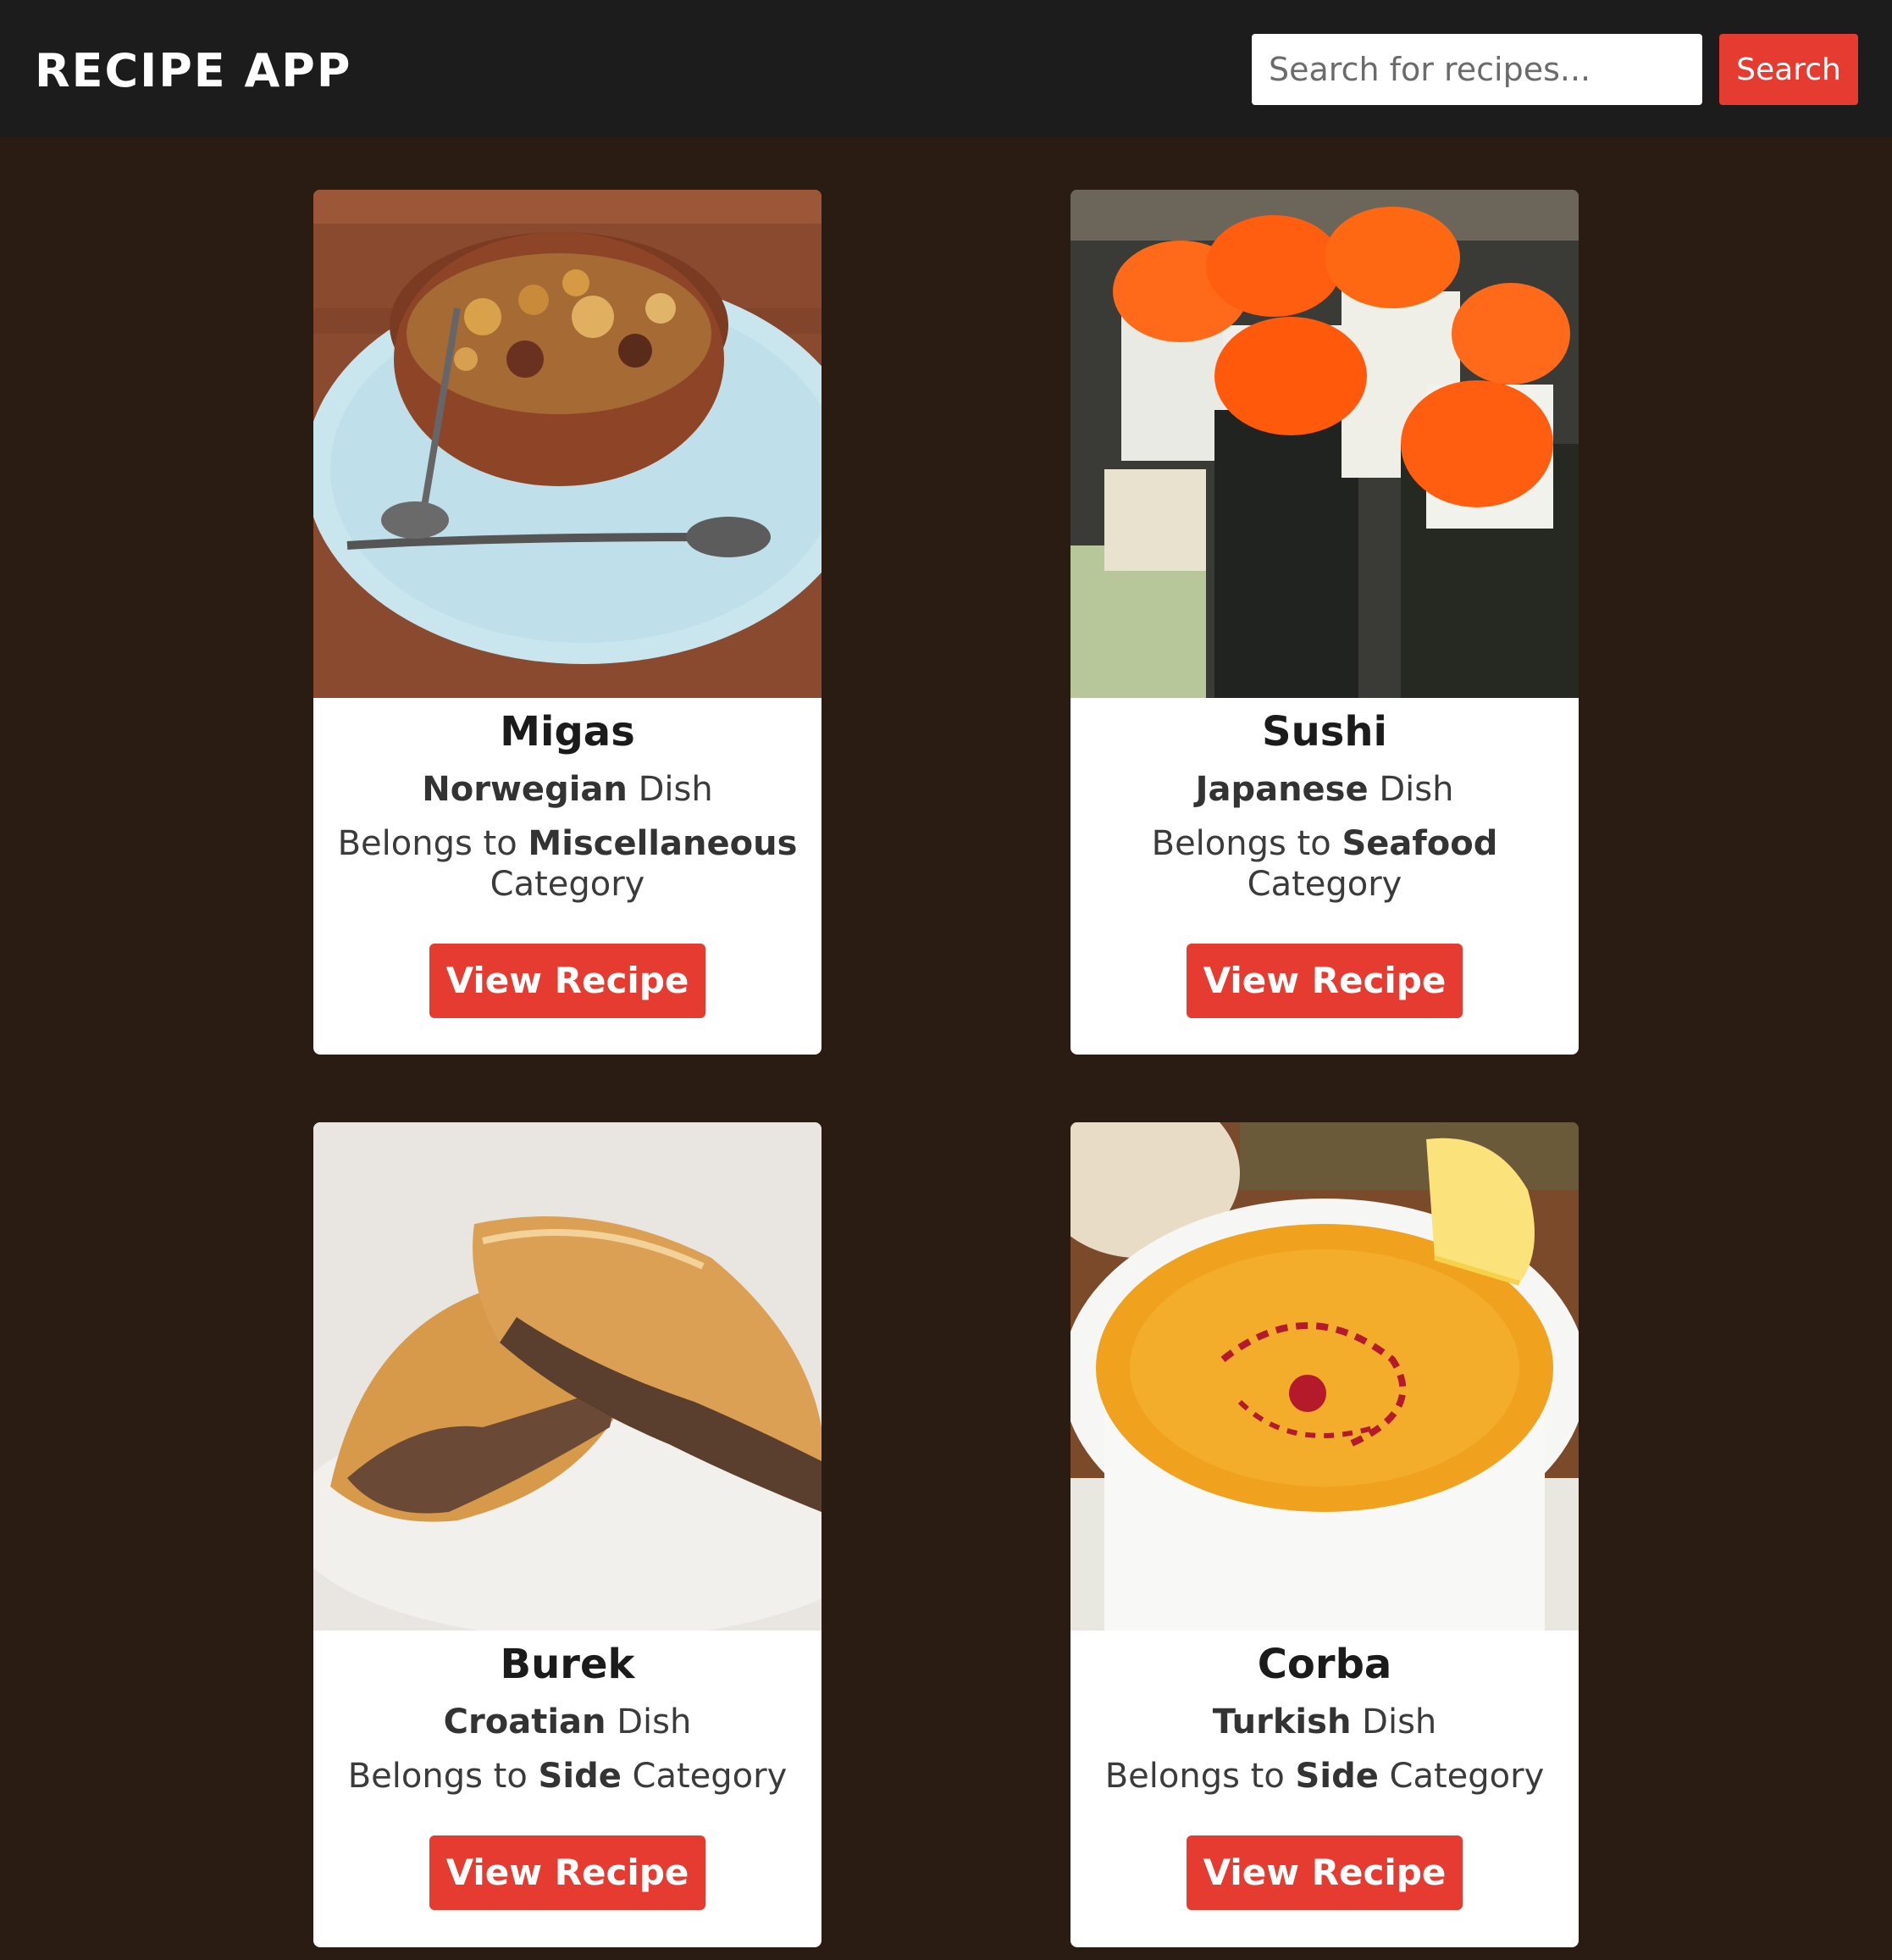 The height and width of the screenshot is (1960, 1892). Describe the element at coordinates (1324, 1376) in the screenshot. I see `corba-soup-image` at that location.